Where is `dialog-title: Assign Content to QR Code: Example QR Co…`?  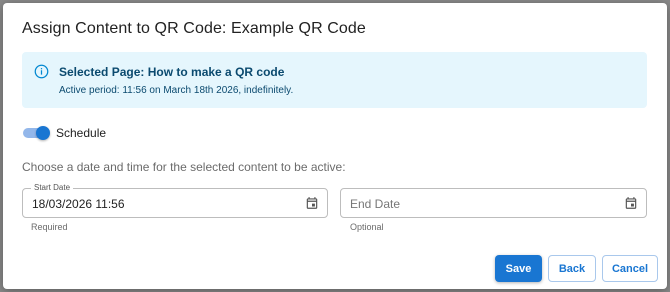
dialog-title: Assign Content to QR Code: Example QR Co… is located at coordinates (194, 28).